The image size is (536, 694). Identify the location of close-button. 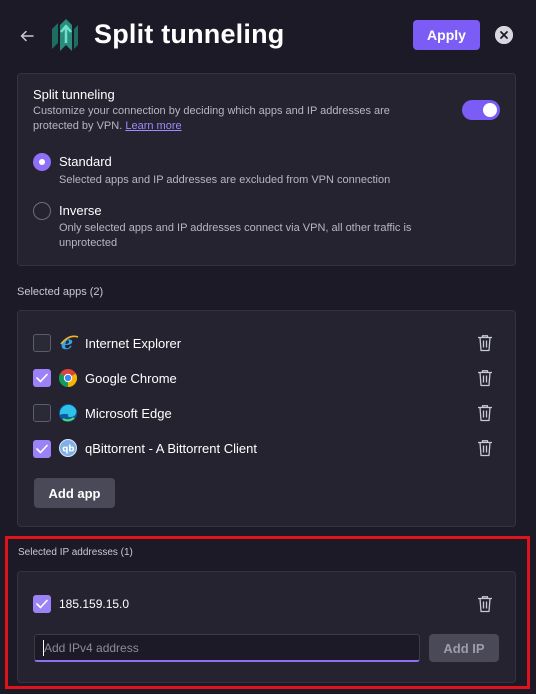
(504, 35).